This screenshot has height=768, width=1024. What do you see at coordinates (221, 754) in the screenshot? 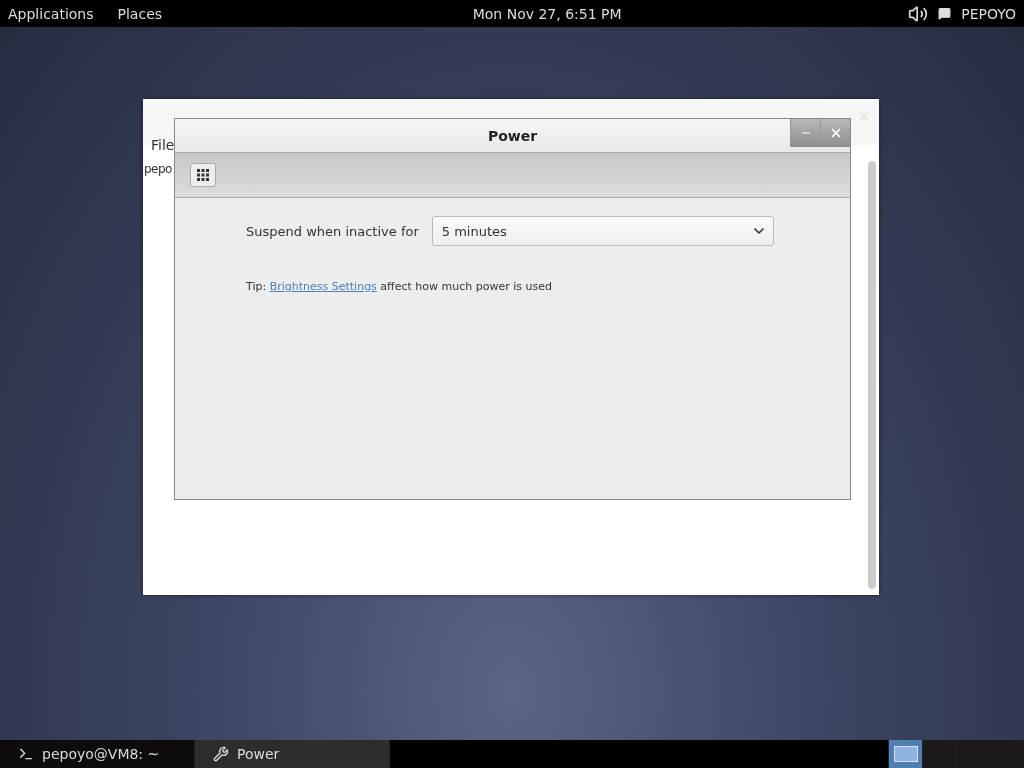
I see `wrench-icon` at bounding box center [221, 754].